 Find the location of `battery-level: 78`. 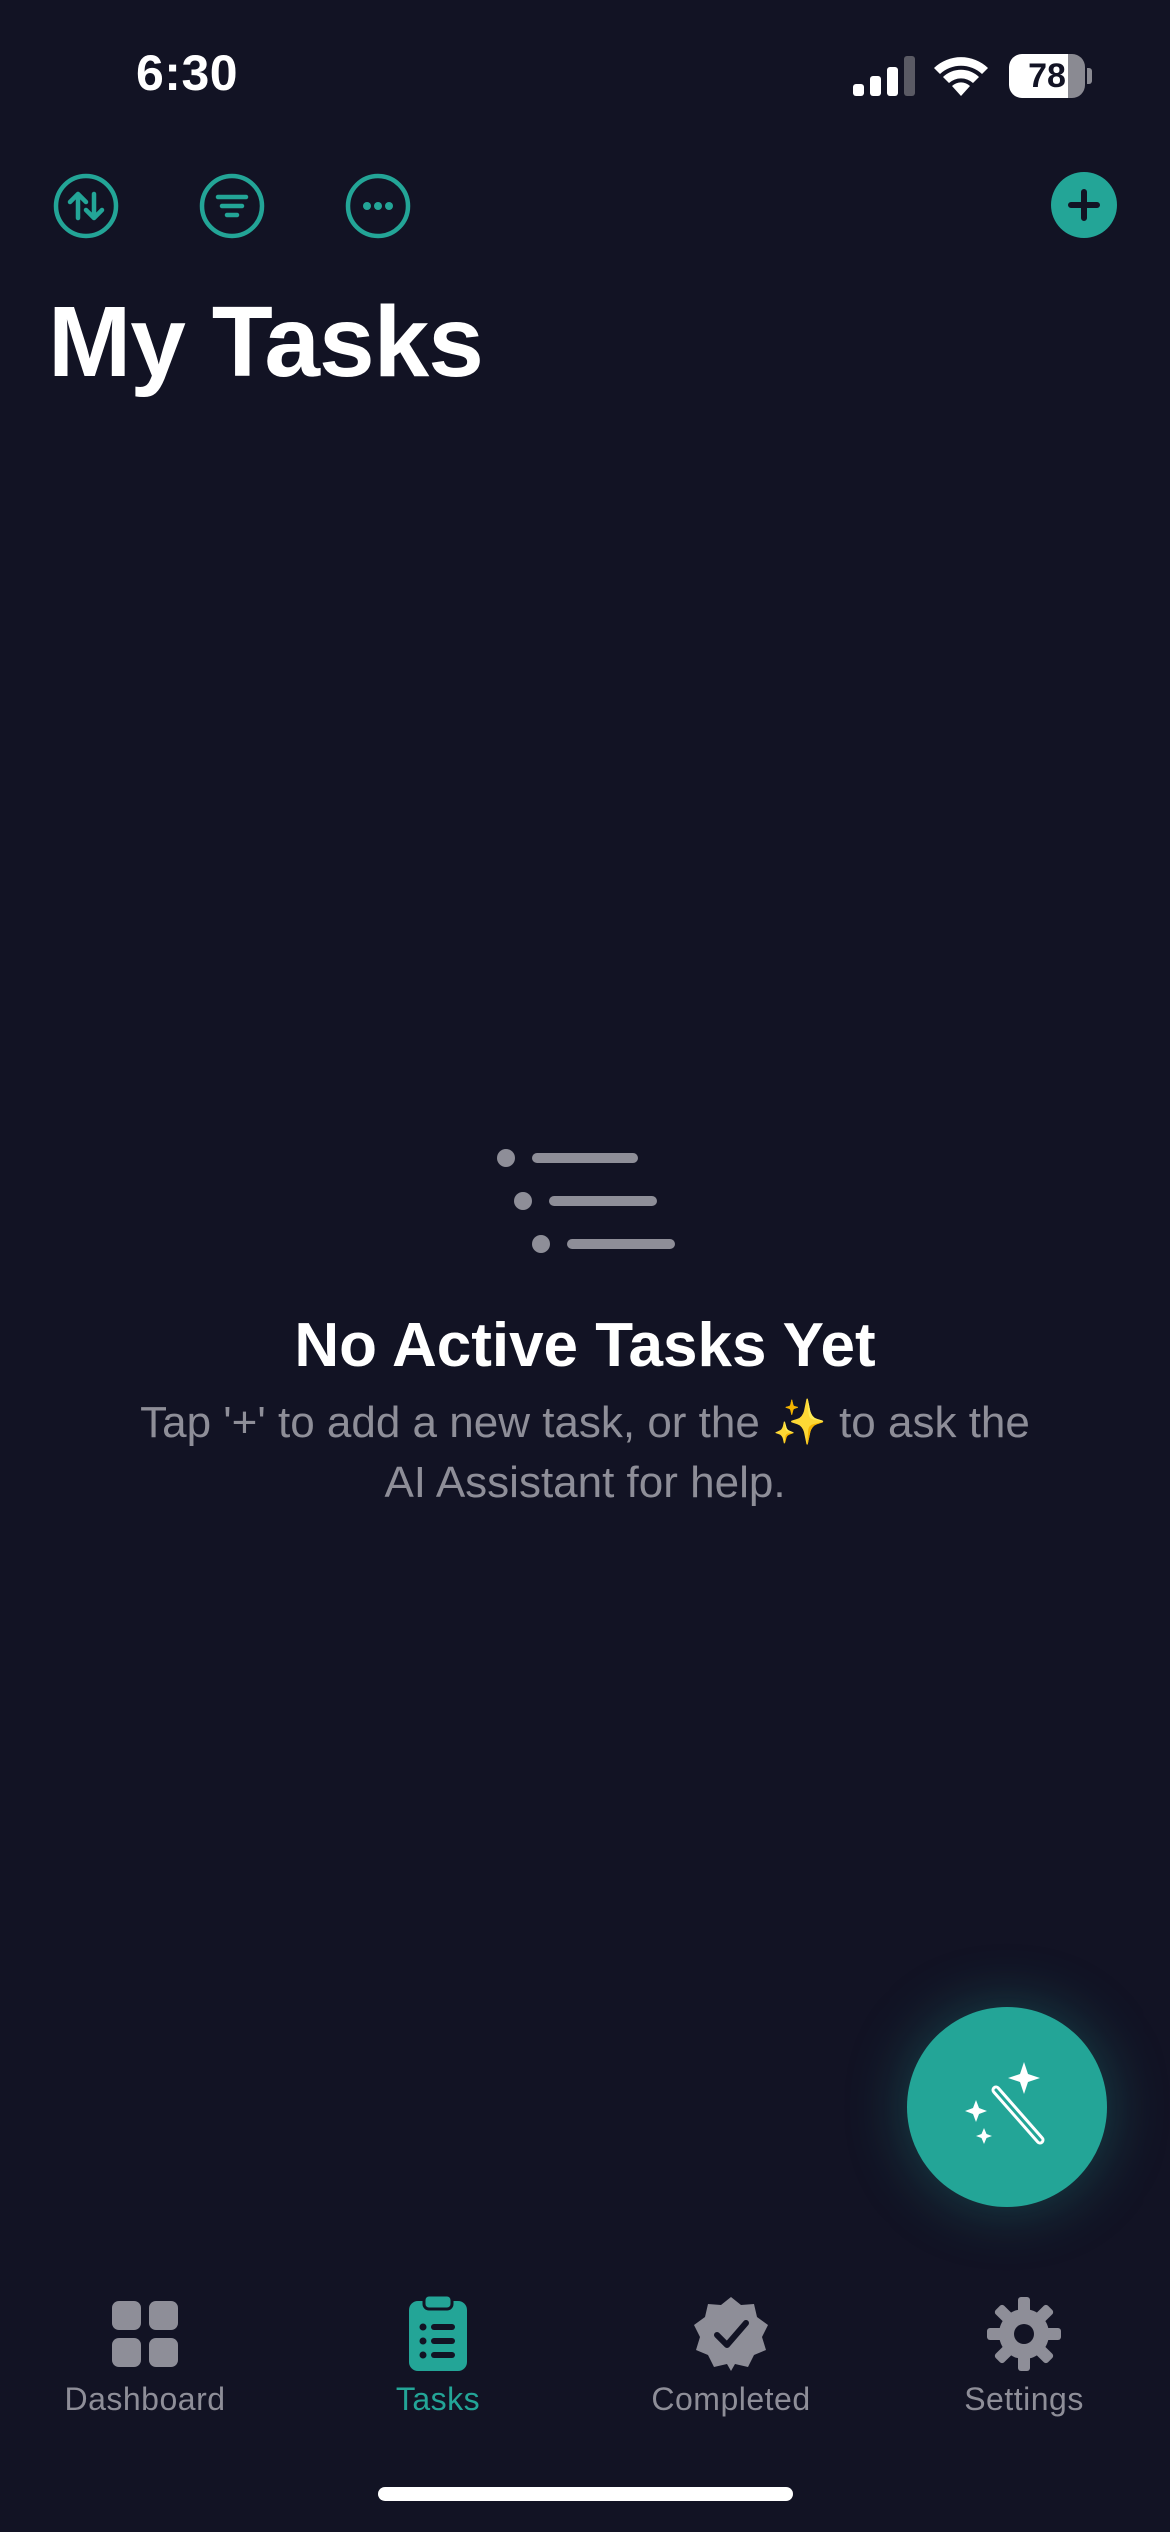

battery-level: 78 is located at coordinates (1047, 76).